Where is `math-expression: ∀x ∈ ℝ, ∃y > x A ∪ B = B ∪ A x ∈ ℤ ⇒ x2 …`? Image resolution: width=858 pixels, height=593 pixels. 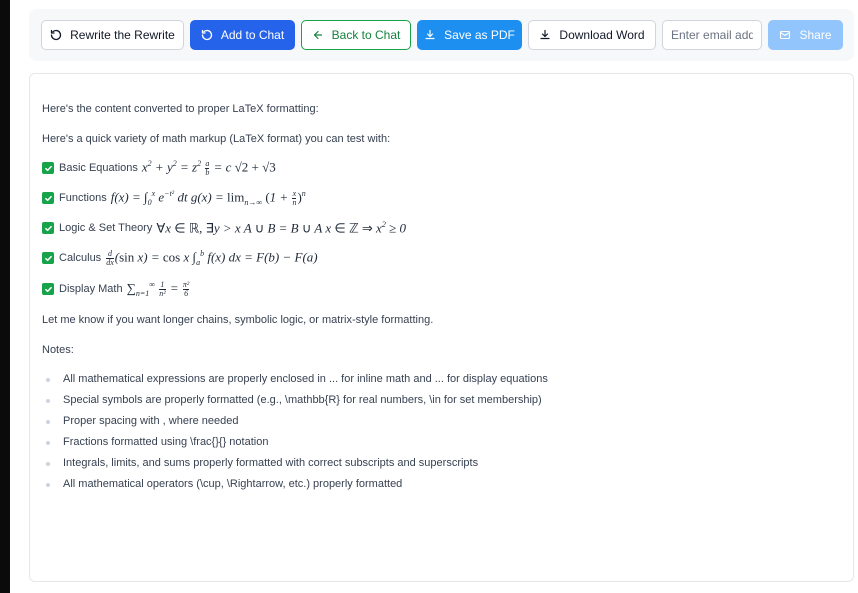 math-expression: ∀x ∈ ℝ, ∃y > x A ∪ B = B ∪ A x ∈ ℤ ⇒ x2 … is located at coordinates (281, 227).